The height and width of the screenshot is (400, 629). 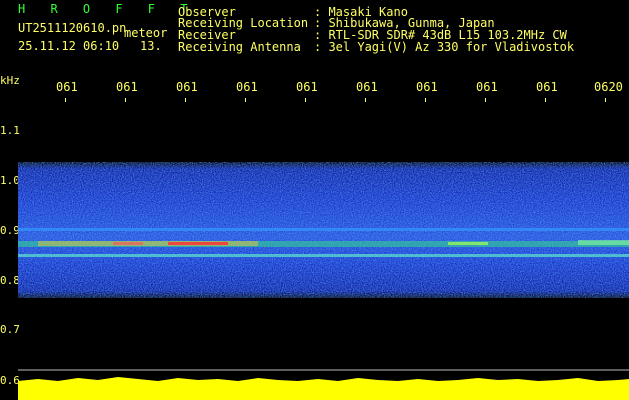 I want to click on antenna-label: Receiving Antenna, so click(x=239, y=47).